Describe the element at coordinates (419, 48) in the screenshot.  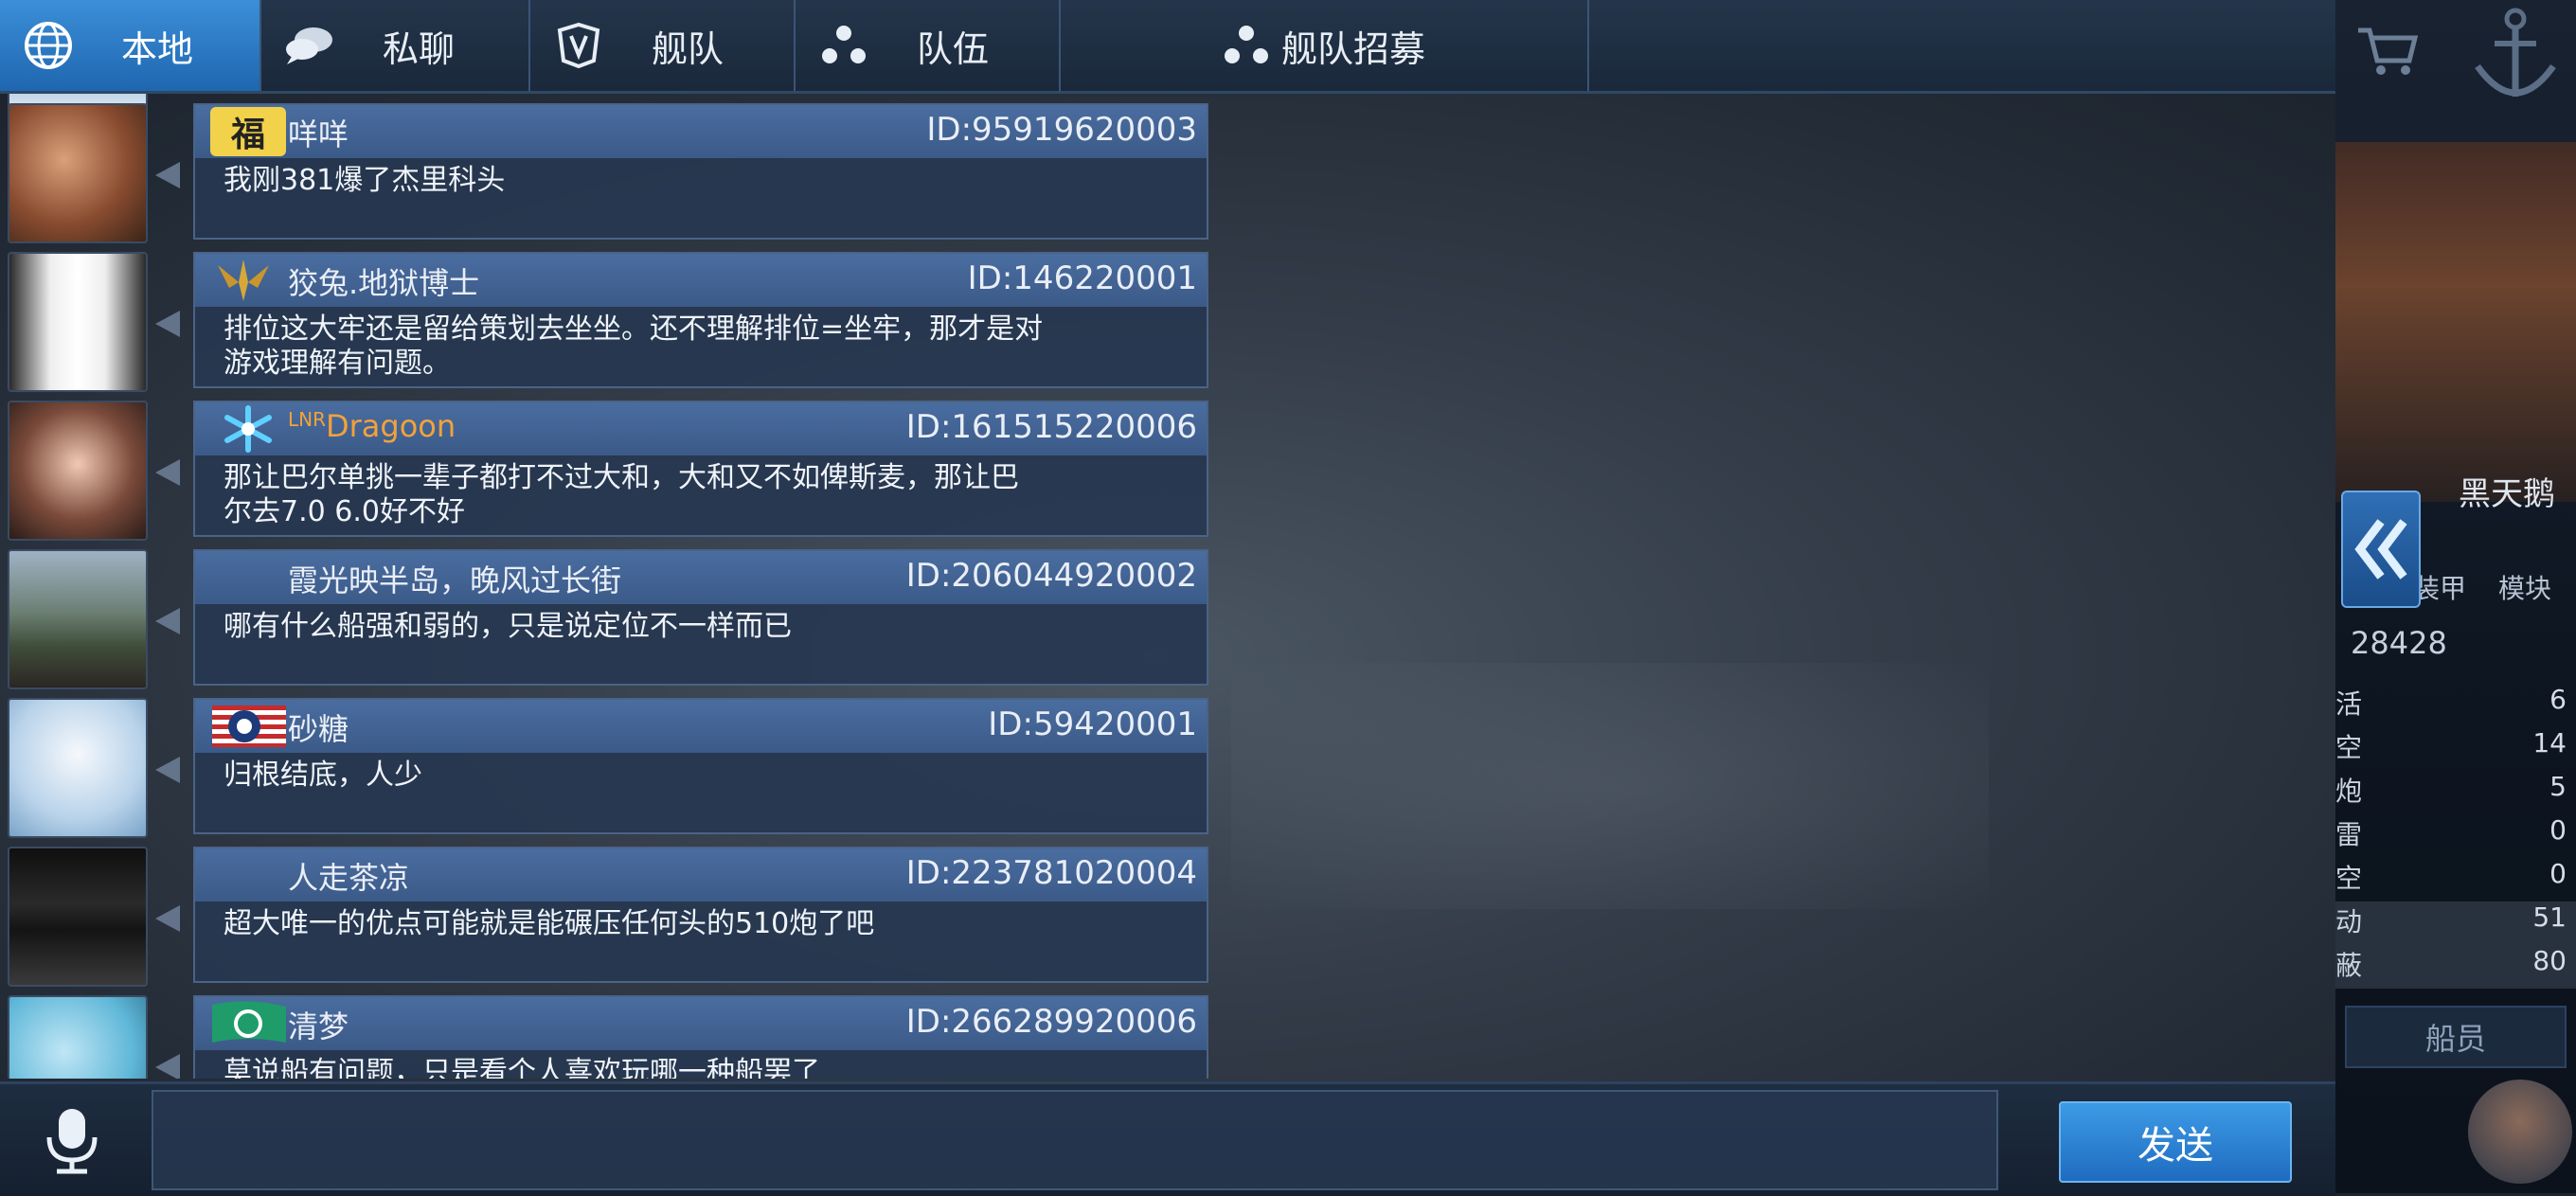
I see `tab-private-chat-label: 私聊` at that location.